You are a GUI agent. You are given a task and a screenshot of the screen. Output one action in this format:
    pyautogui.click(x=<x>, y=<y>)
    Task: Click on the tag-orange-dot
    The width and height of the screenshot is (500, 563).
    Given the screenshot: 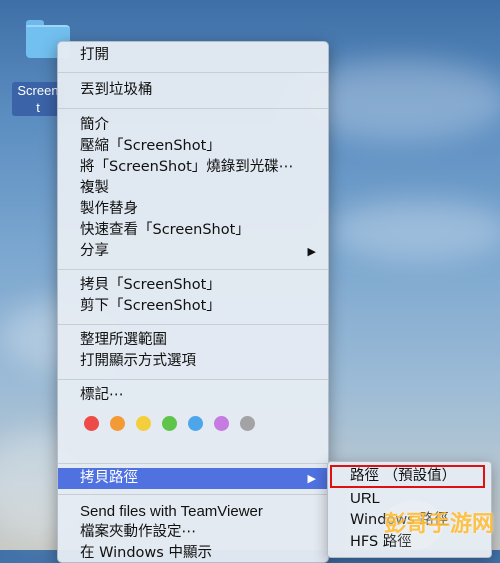 What is the action you would take?
    pyautogui.click(x=117, y=423)
    